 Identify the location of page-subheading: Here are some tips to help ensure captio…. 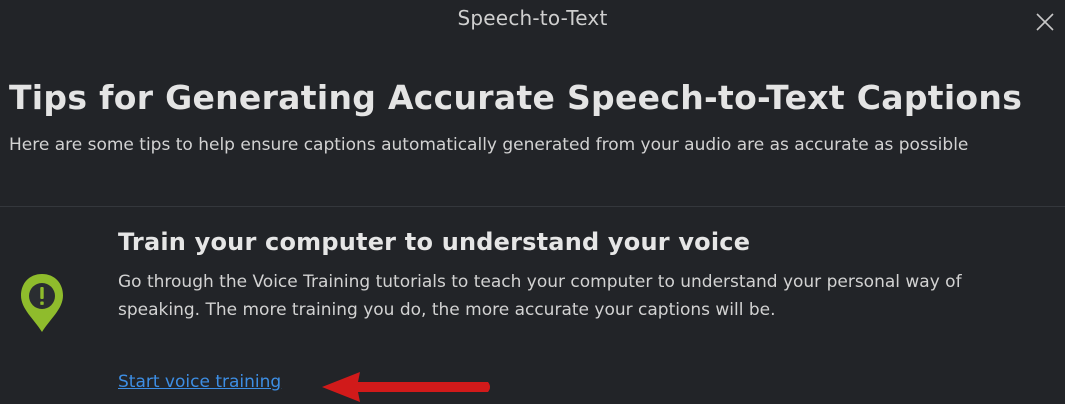
(489, 145).